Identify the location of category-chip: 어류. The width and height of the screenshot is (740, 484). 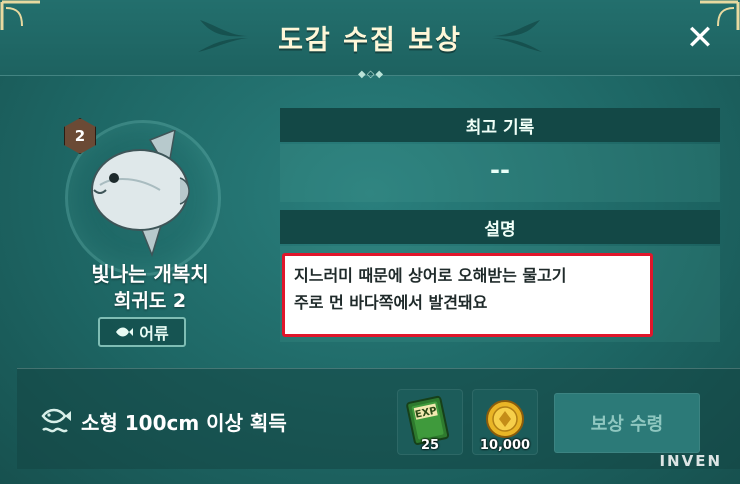
(142, 332).